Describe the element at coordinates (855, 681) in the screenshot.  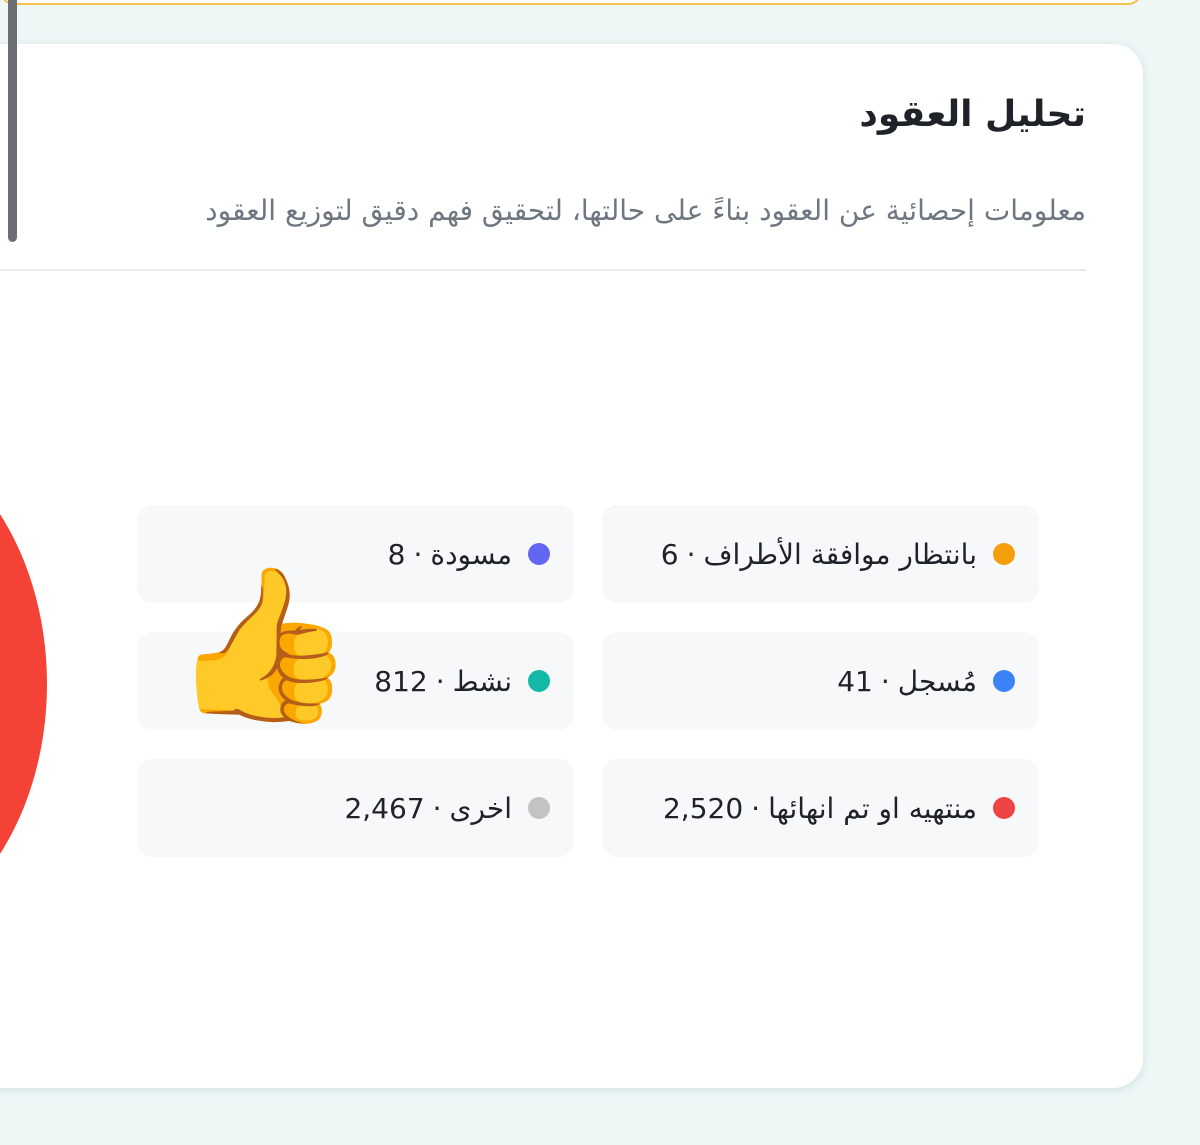
I see `legend-value: 41` at that location.